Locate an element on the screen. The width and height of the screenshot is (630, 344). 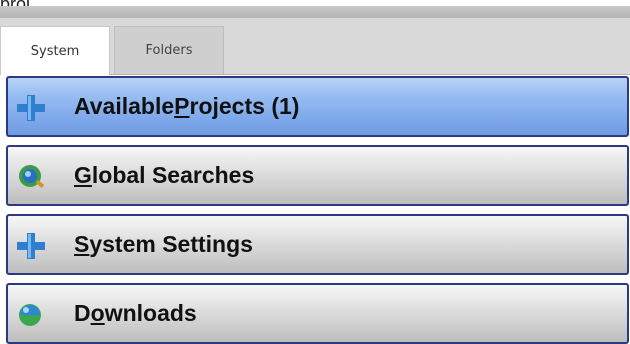
top-bar is located at coordinates (315, 12).